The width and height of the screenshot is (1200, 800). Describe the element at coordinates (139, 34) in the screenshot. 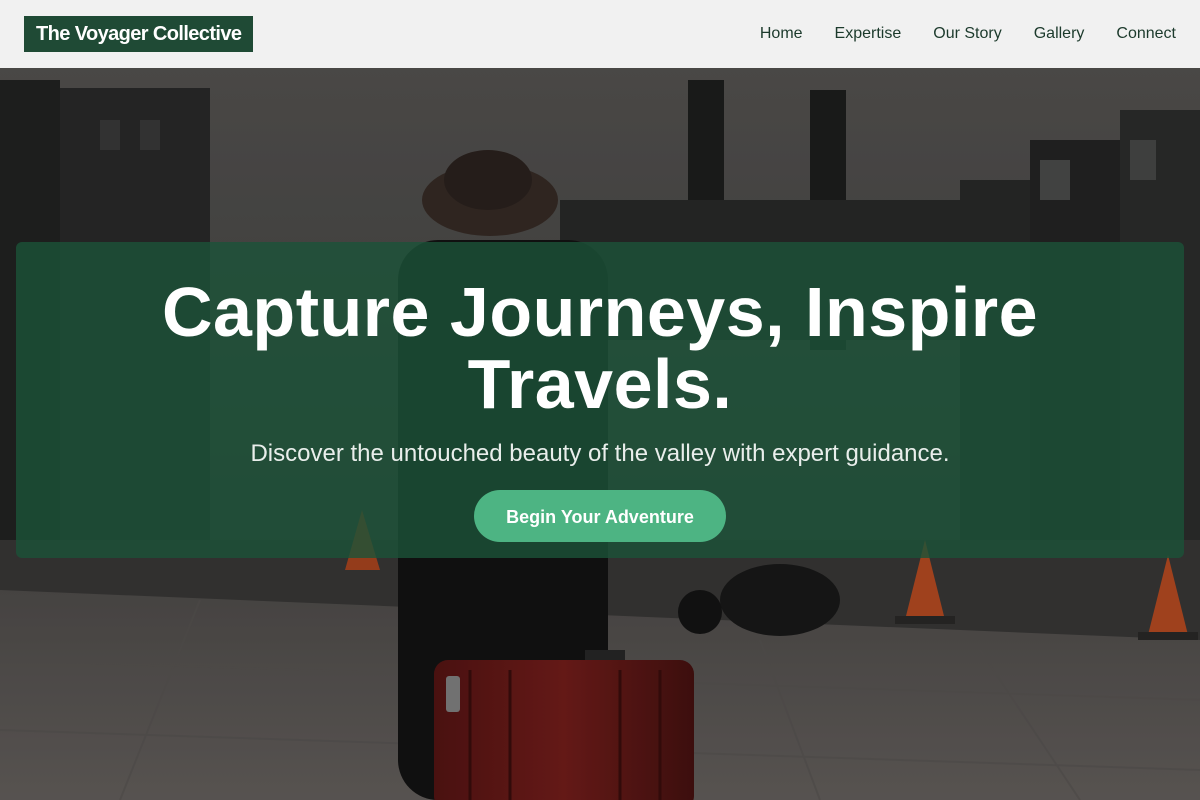

I see `brand-logo: The Voyager Collective` at that location.